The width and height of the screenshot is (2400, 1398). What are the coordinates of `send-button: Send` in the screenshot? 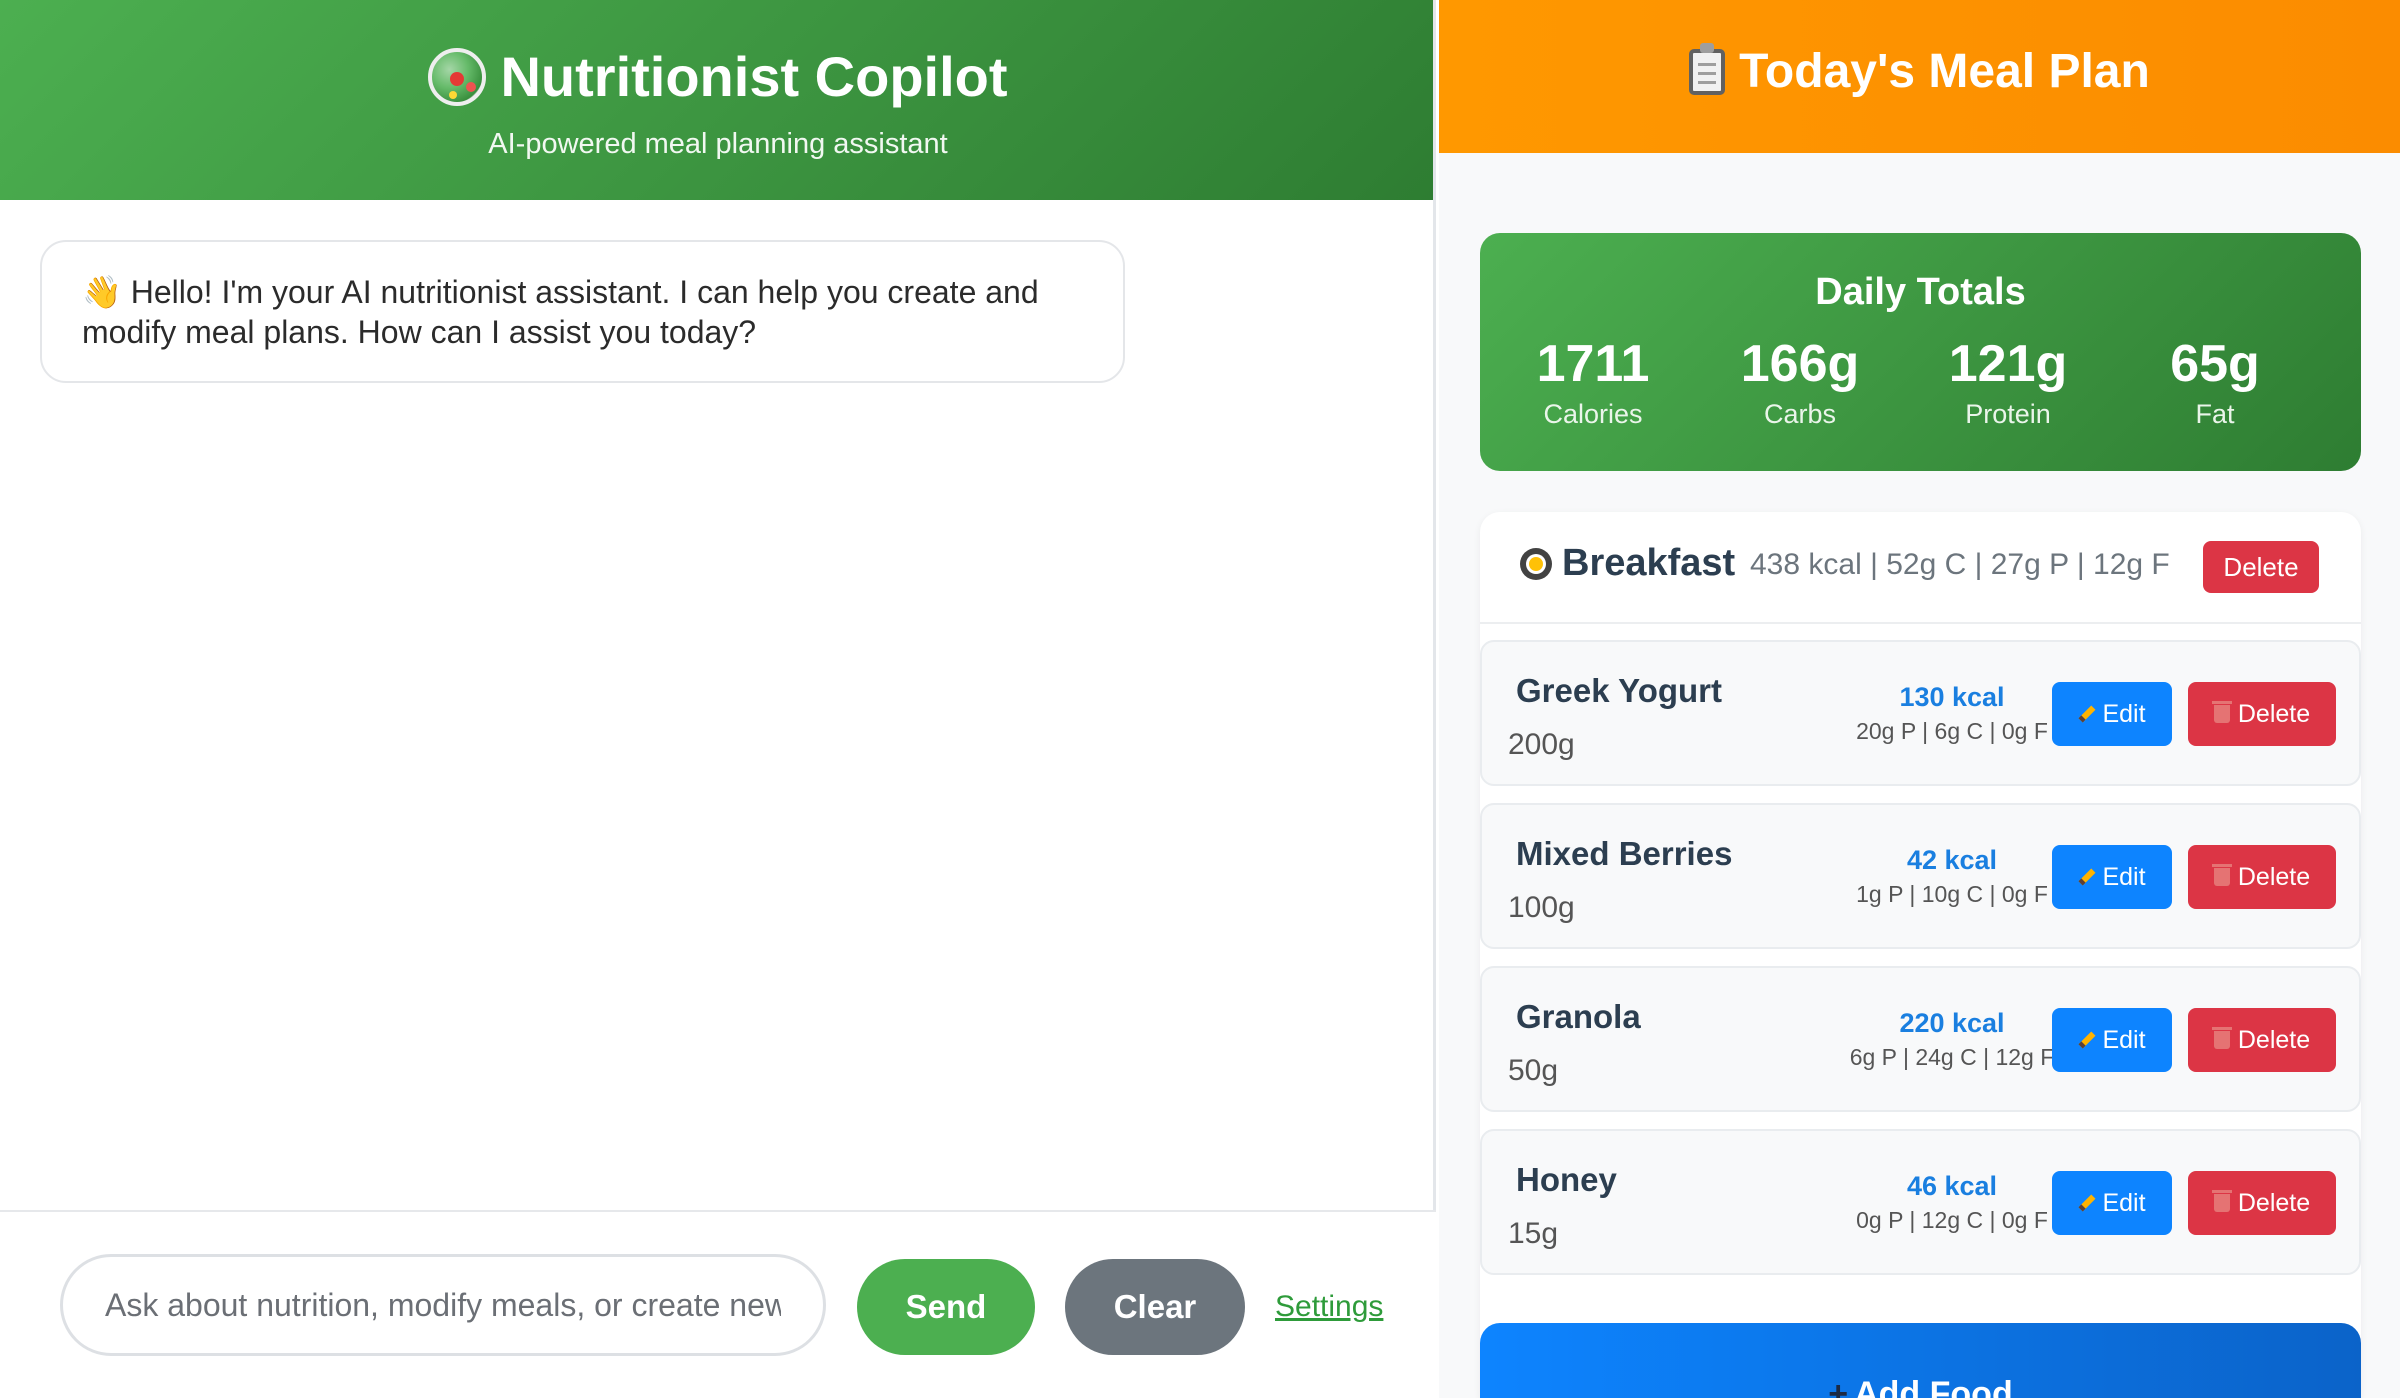 It's located at (946, 1307).